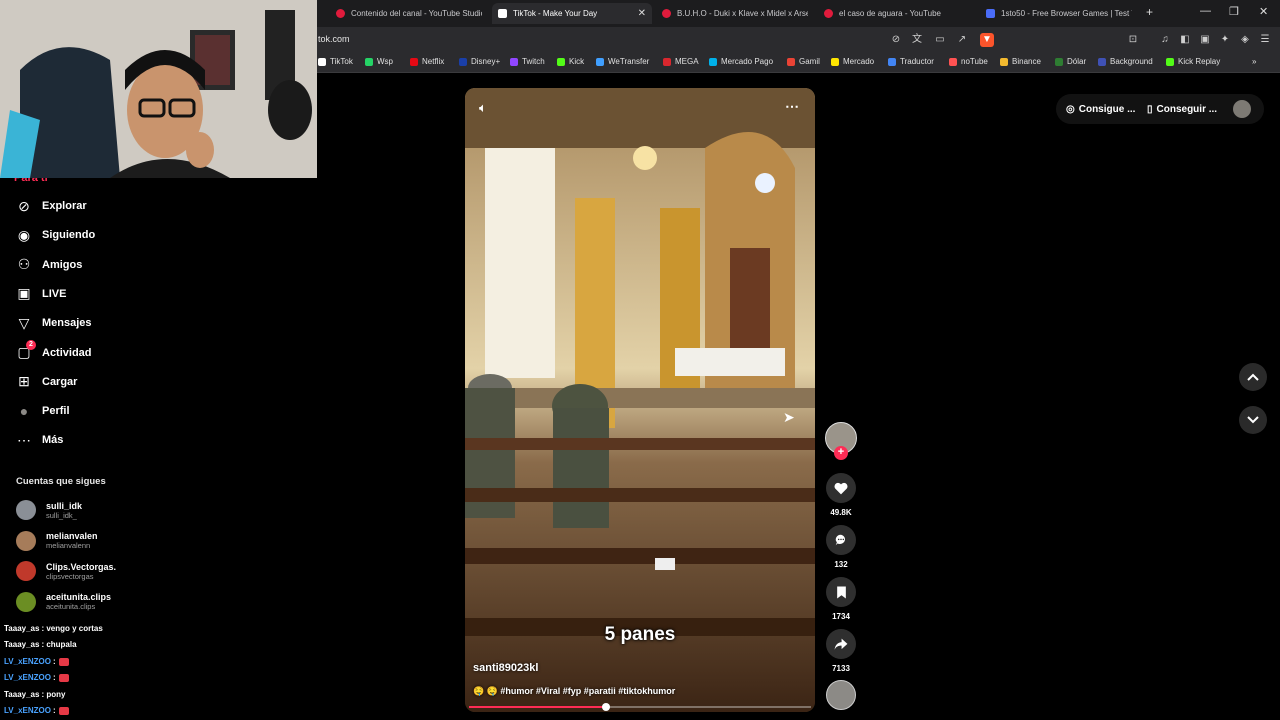  Describe the element at coordinates (1020, 61) in the screenshot. I see `bookmark-binance: Binance` at that location.